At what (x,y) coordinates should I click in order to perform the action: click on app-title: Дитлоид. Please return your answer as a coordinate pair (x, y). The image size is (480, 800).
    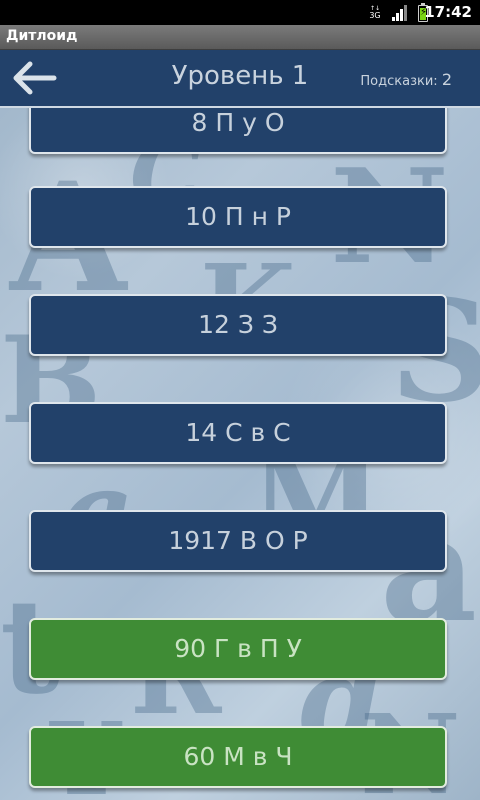
    Looking at the image, I should click on (42, 36).